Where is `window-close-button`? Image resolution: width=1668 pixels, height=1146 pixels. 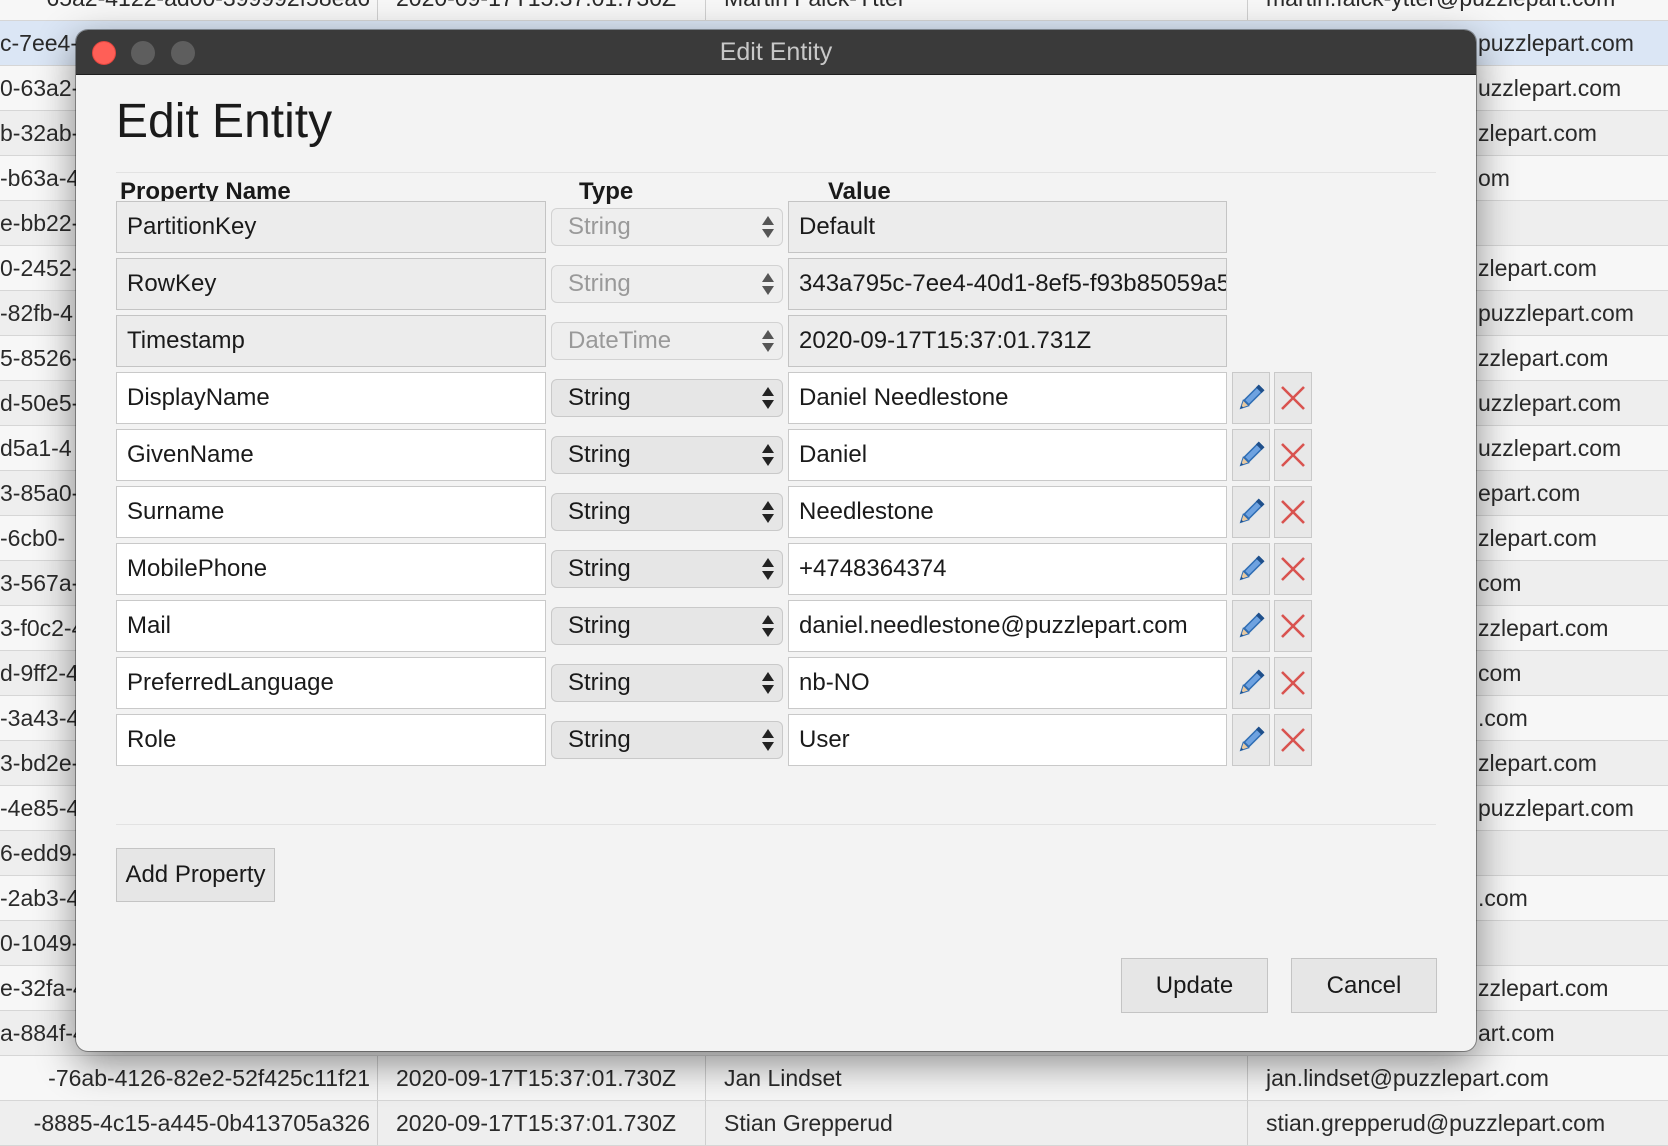
window-close-button is located at coordinates (104, 53).